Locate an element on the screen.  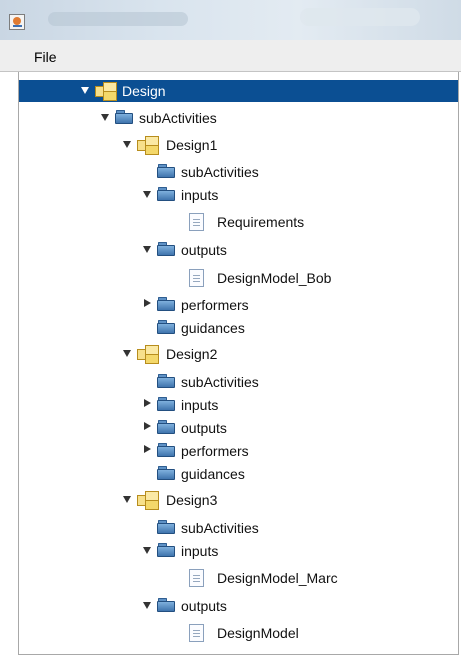
tree-node-design2-guidances: guidances is located at coordinates (238, 474).